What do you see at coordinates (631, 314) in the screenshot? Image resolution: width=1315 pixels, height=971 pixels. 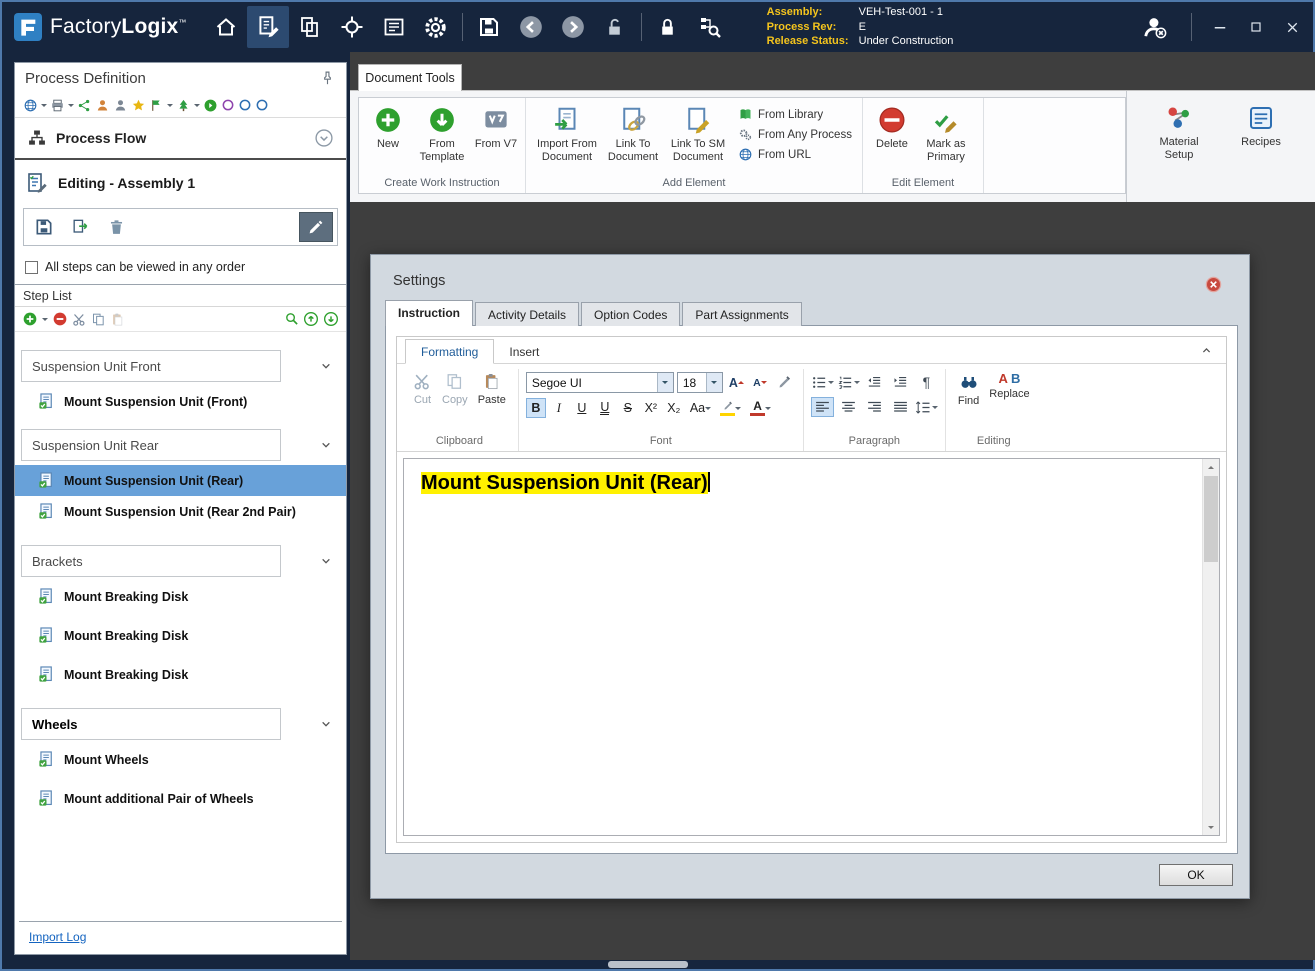 I see `tab-option-codes: Option Codes` at bounding box center [631, 314].